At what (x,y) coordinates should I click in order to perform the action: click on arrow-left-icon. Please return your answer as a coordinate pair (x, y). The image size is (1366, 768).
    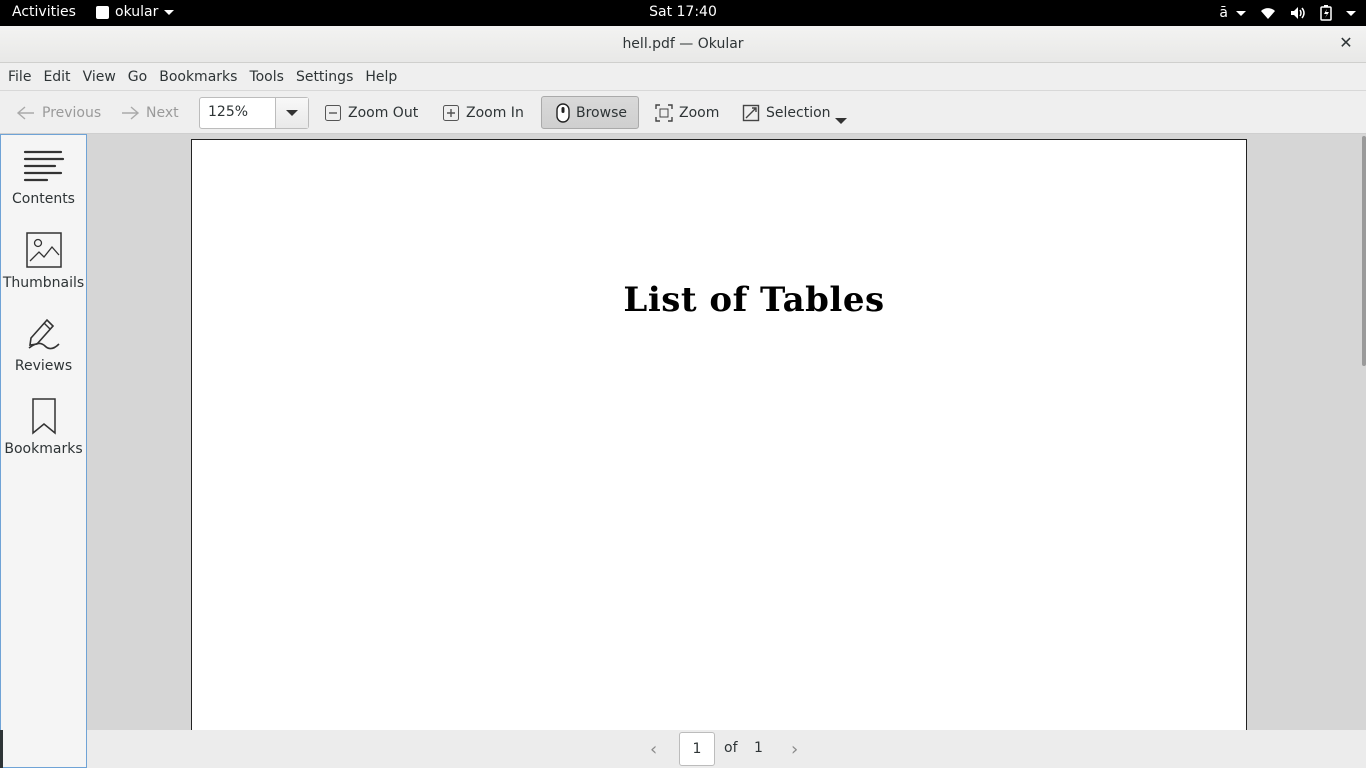
    Looking at the image, I should click on (25, 112).